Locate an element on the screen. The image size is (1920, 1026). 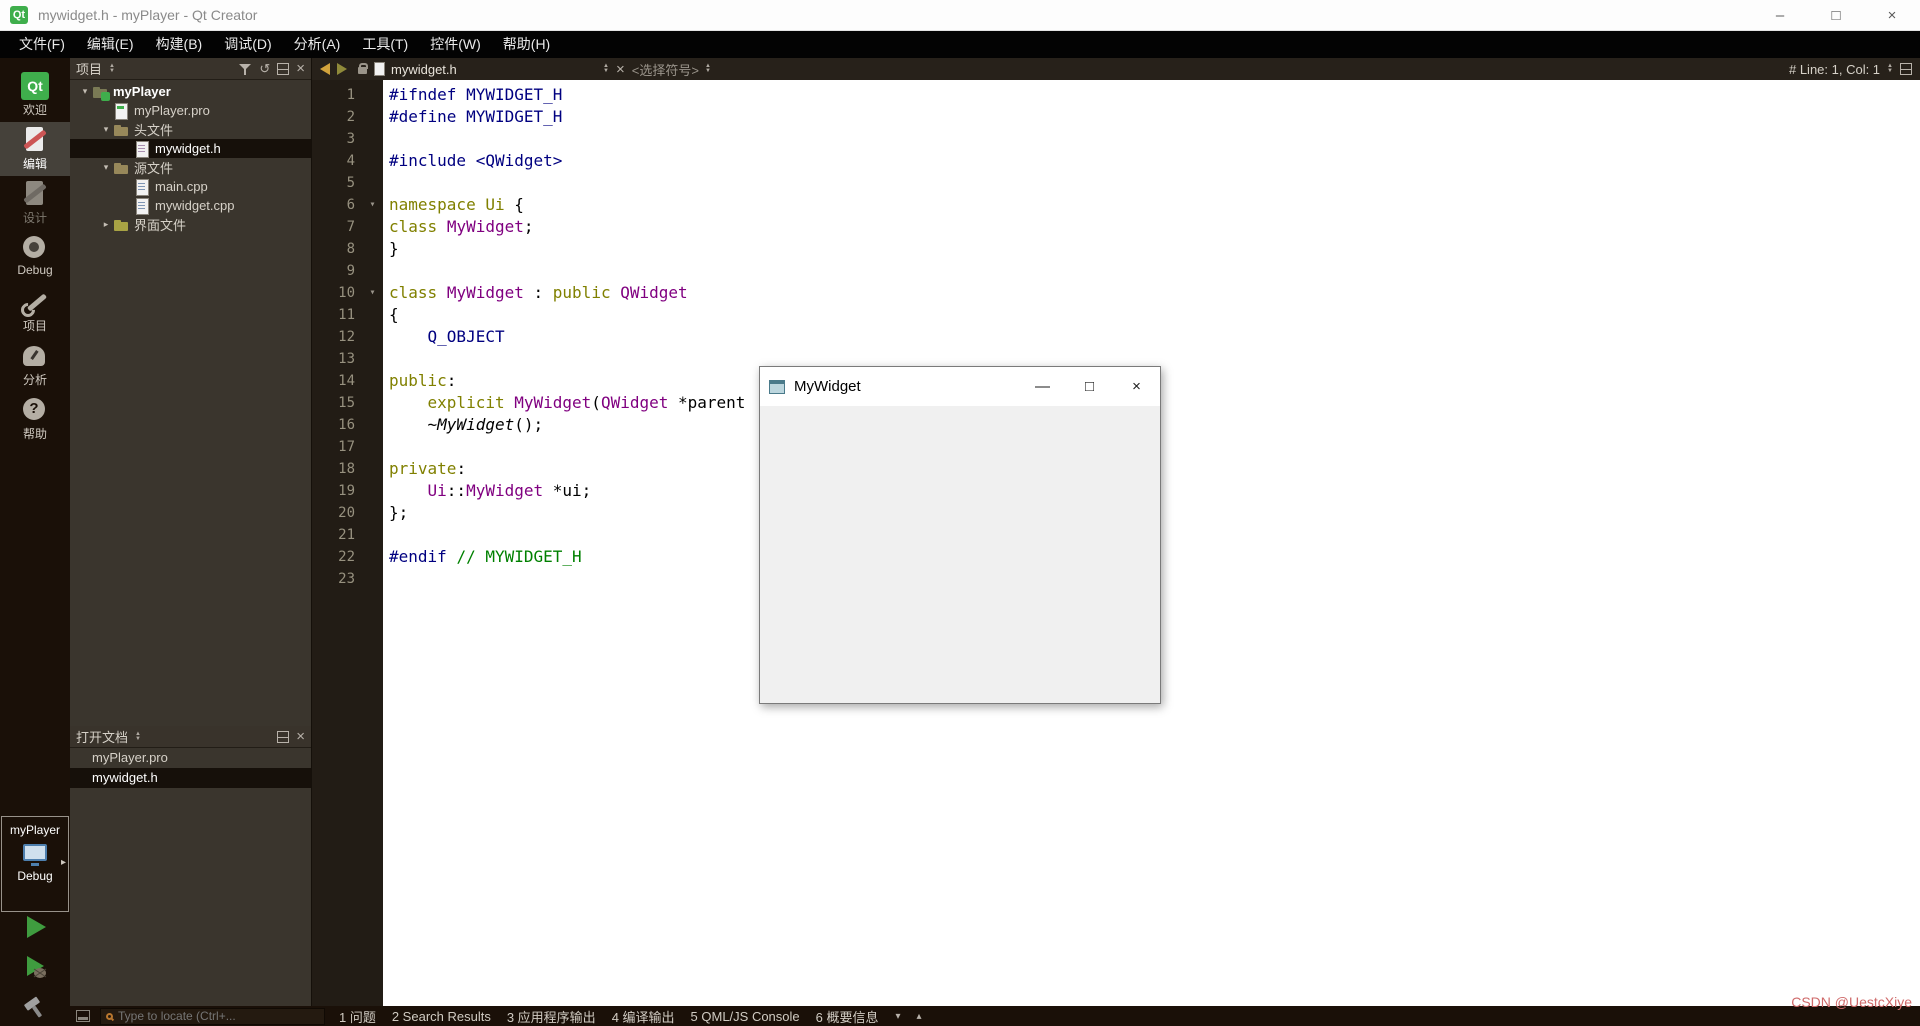
menu-item: 构建(B) is located at coordinates (179, 44).